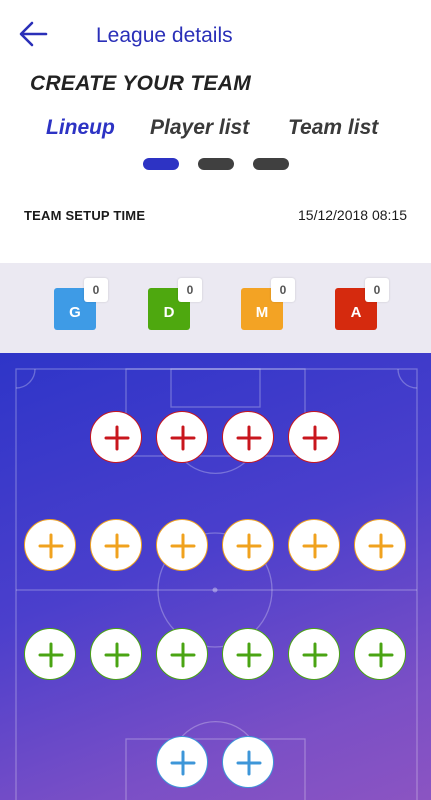 The height and width of the screenshot is (800, 431). What do you see at coordinates (199, 128) in the screenshot?
I see `tab-player-list: Player list` at bounding box center [199, 128].